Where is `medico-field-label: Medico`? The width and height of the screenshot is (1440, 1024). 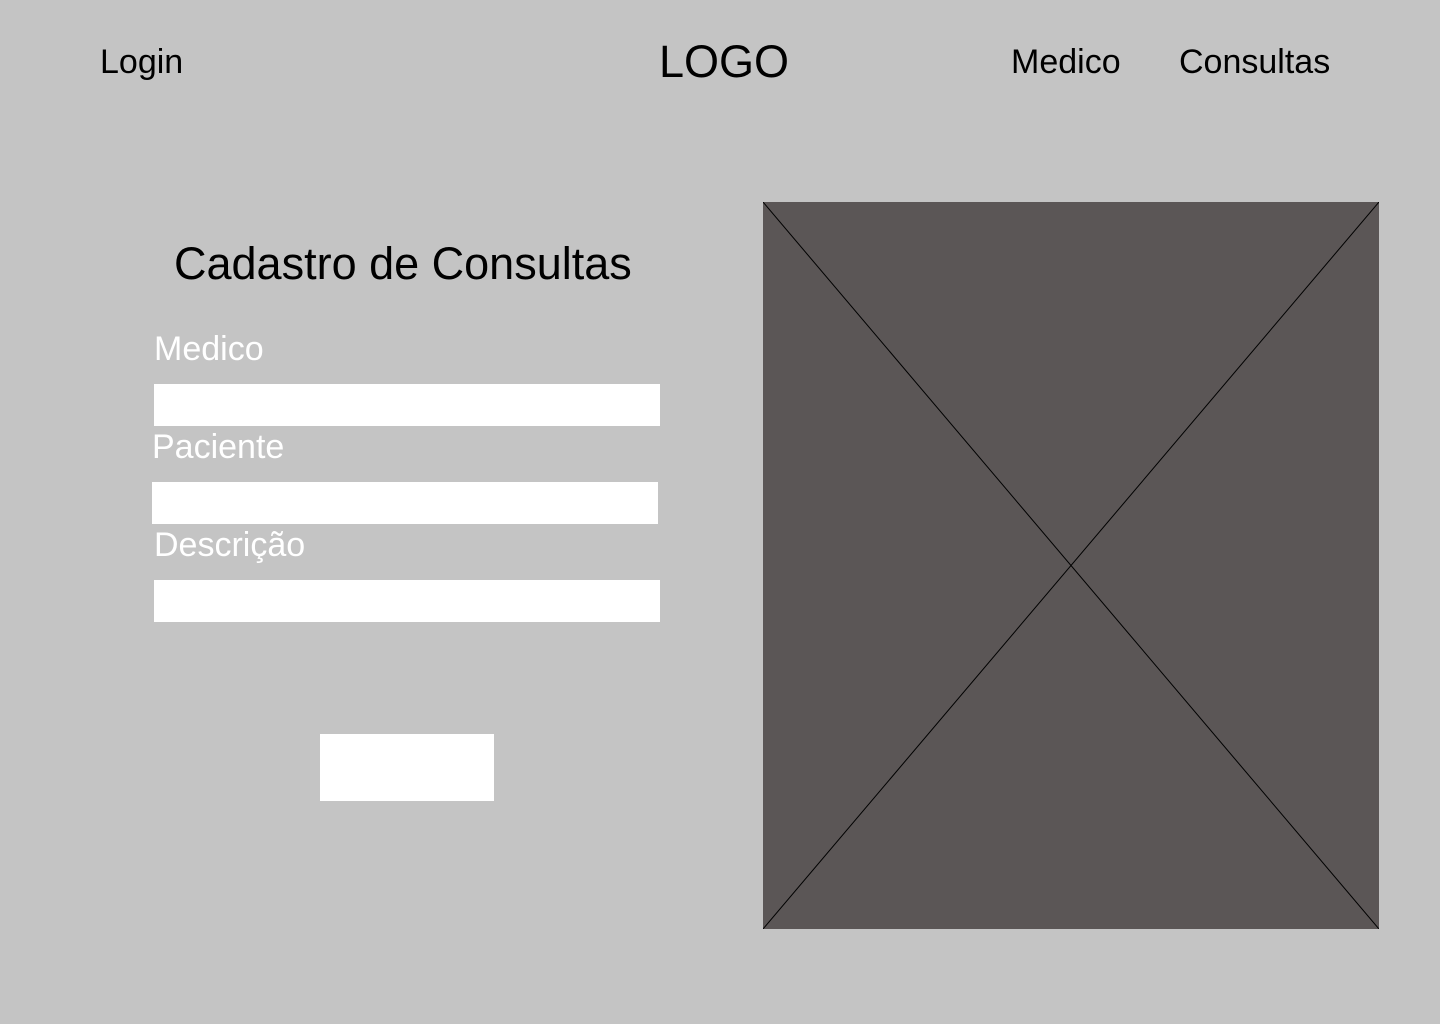 medico-field-label: Medico is located at coordinates (209, 349).